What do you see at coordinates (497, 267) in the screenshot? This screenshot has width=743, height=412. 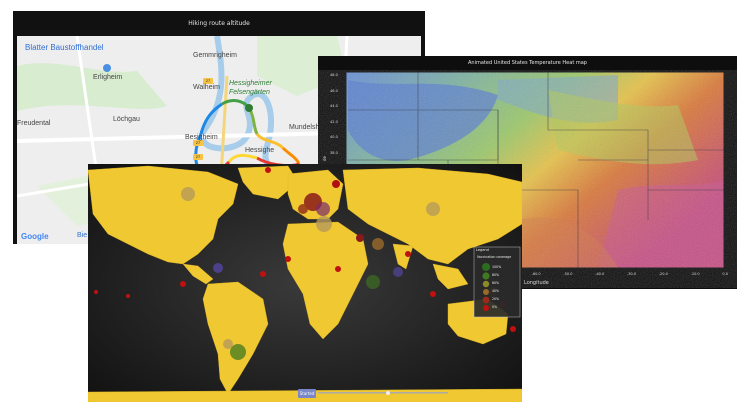 I see `legend-item: 100%` at bounding box center [497, 267].